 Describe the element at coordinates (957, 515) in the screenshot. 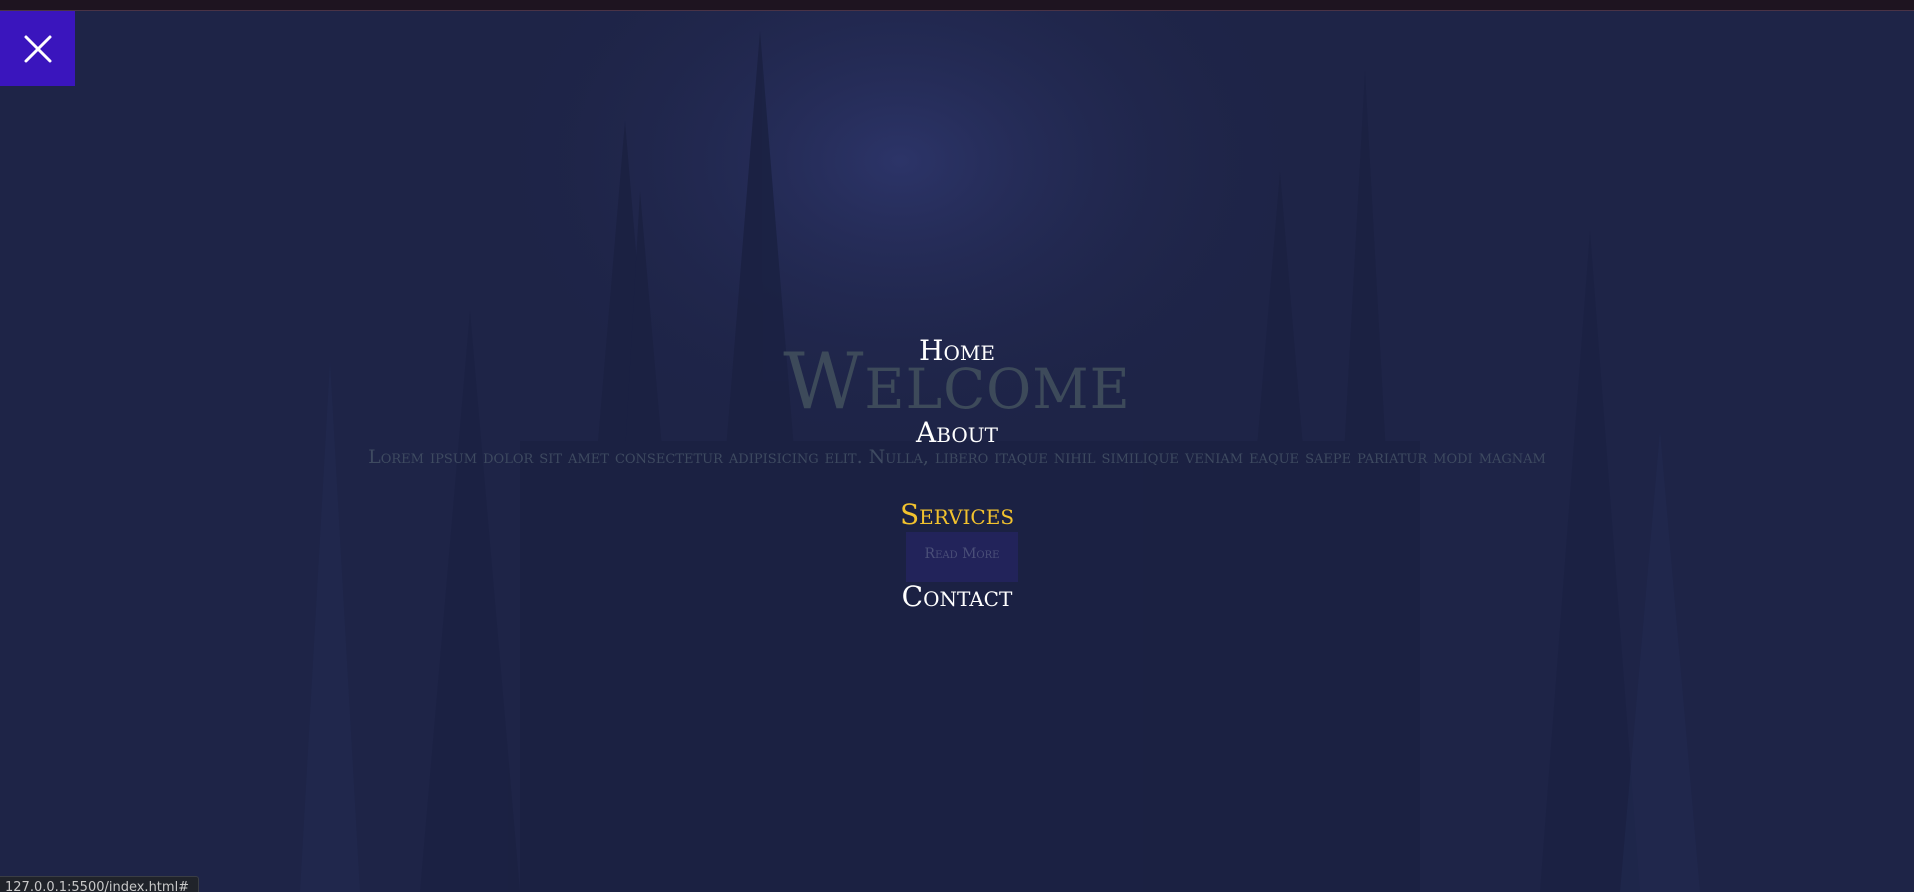

I see `nav-link-services: Services` at that location.